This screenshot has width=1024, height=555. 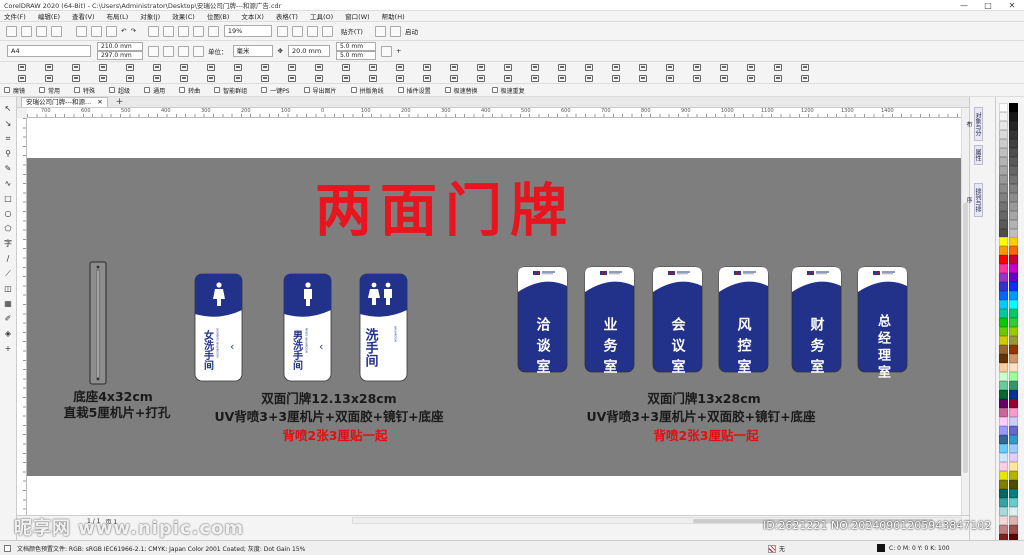 I want to click on fill-indicator: 无, so click(x=775, y=548).